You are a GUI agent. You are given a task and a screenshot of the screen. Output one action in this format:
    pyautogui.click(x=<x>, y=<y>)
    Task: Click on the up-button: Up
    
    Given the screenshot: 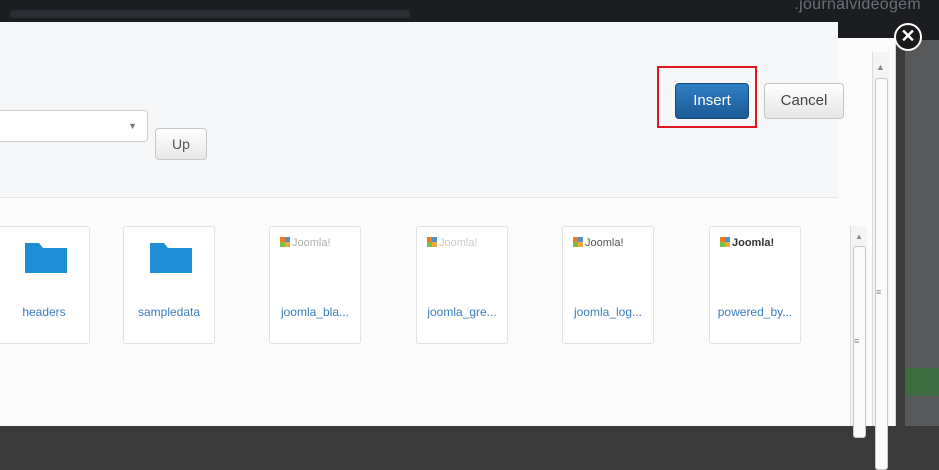 What is the action you would take?
    pyautogui.click(x=181, y=144)
    